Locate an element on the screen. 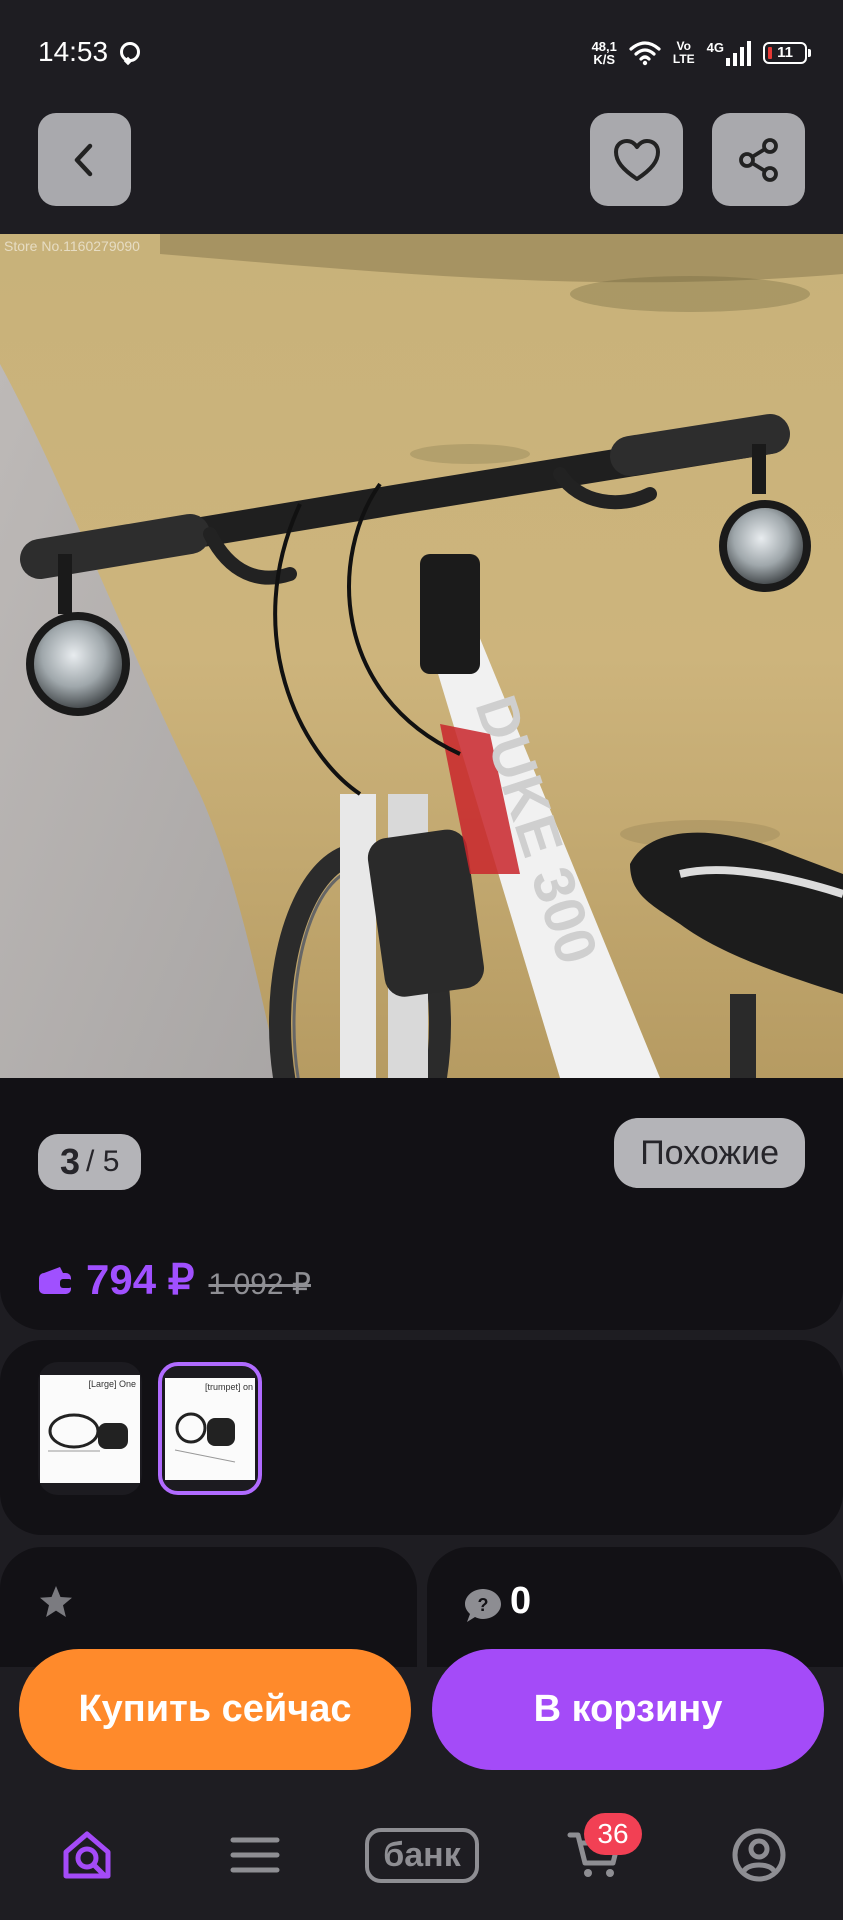 The image size is (843, 1920). battery-level: 11 is located at coordinates (785, 52).